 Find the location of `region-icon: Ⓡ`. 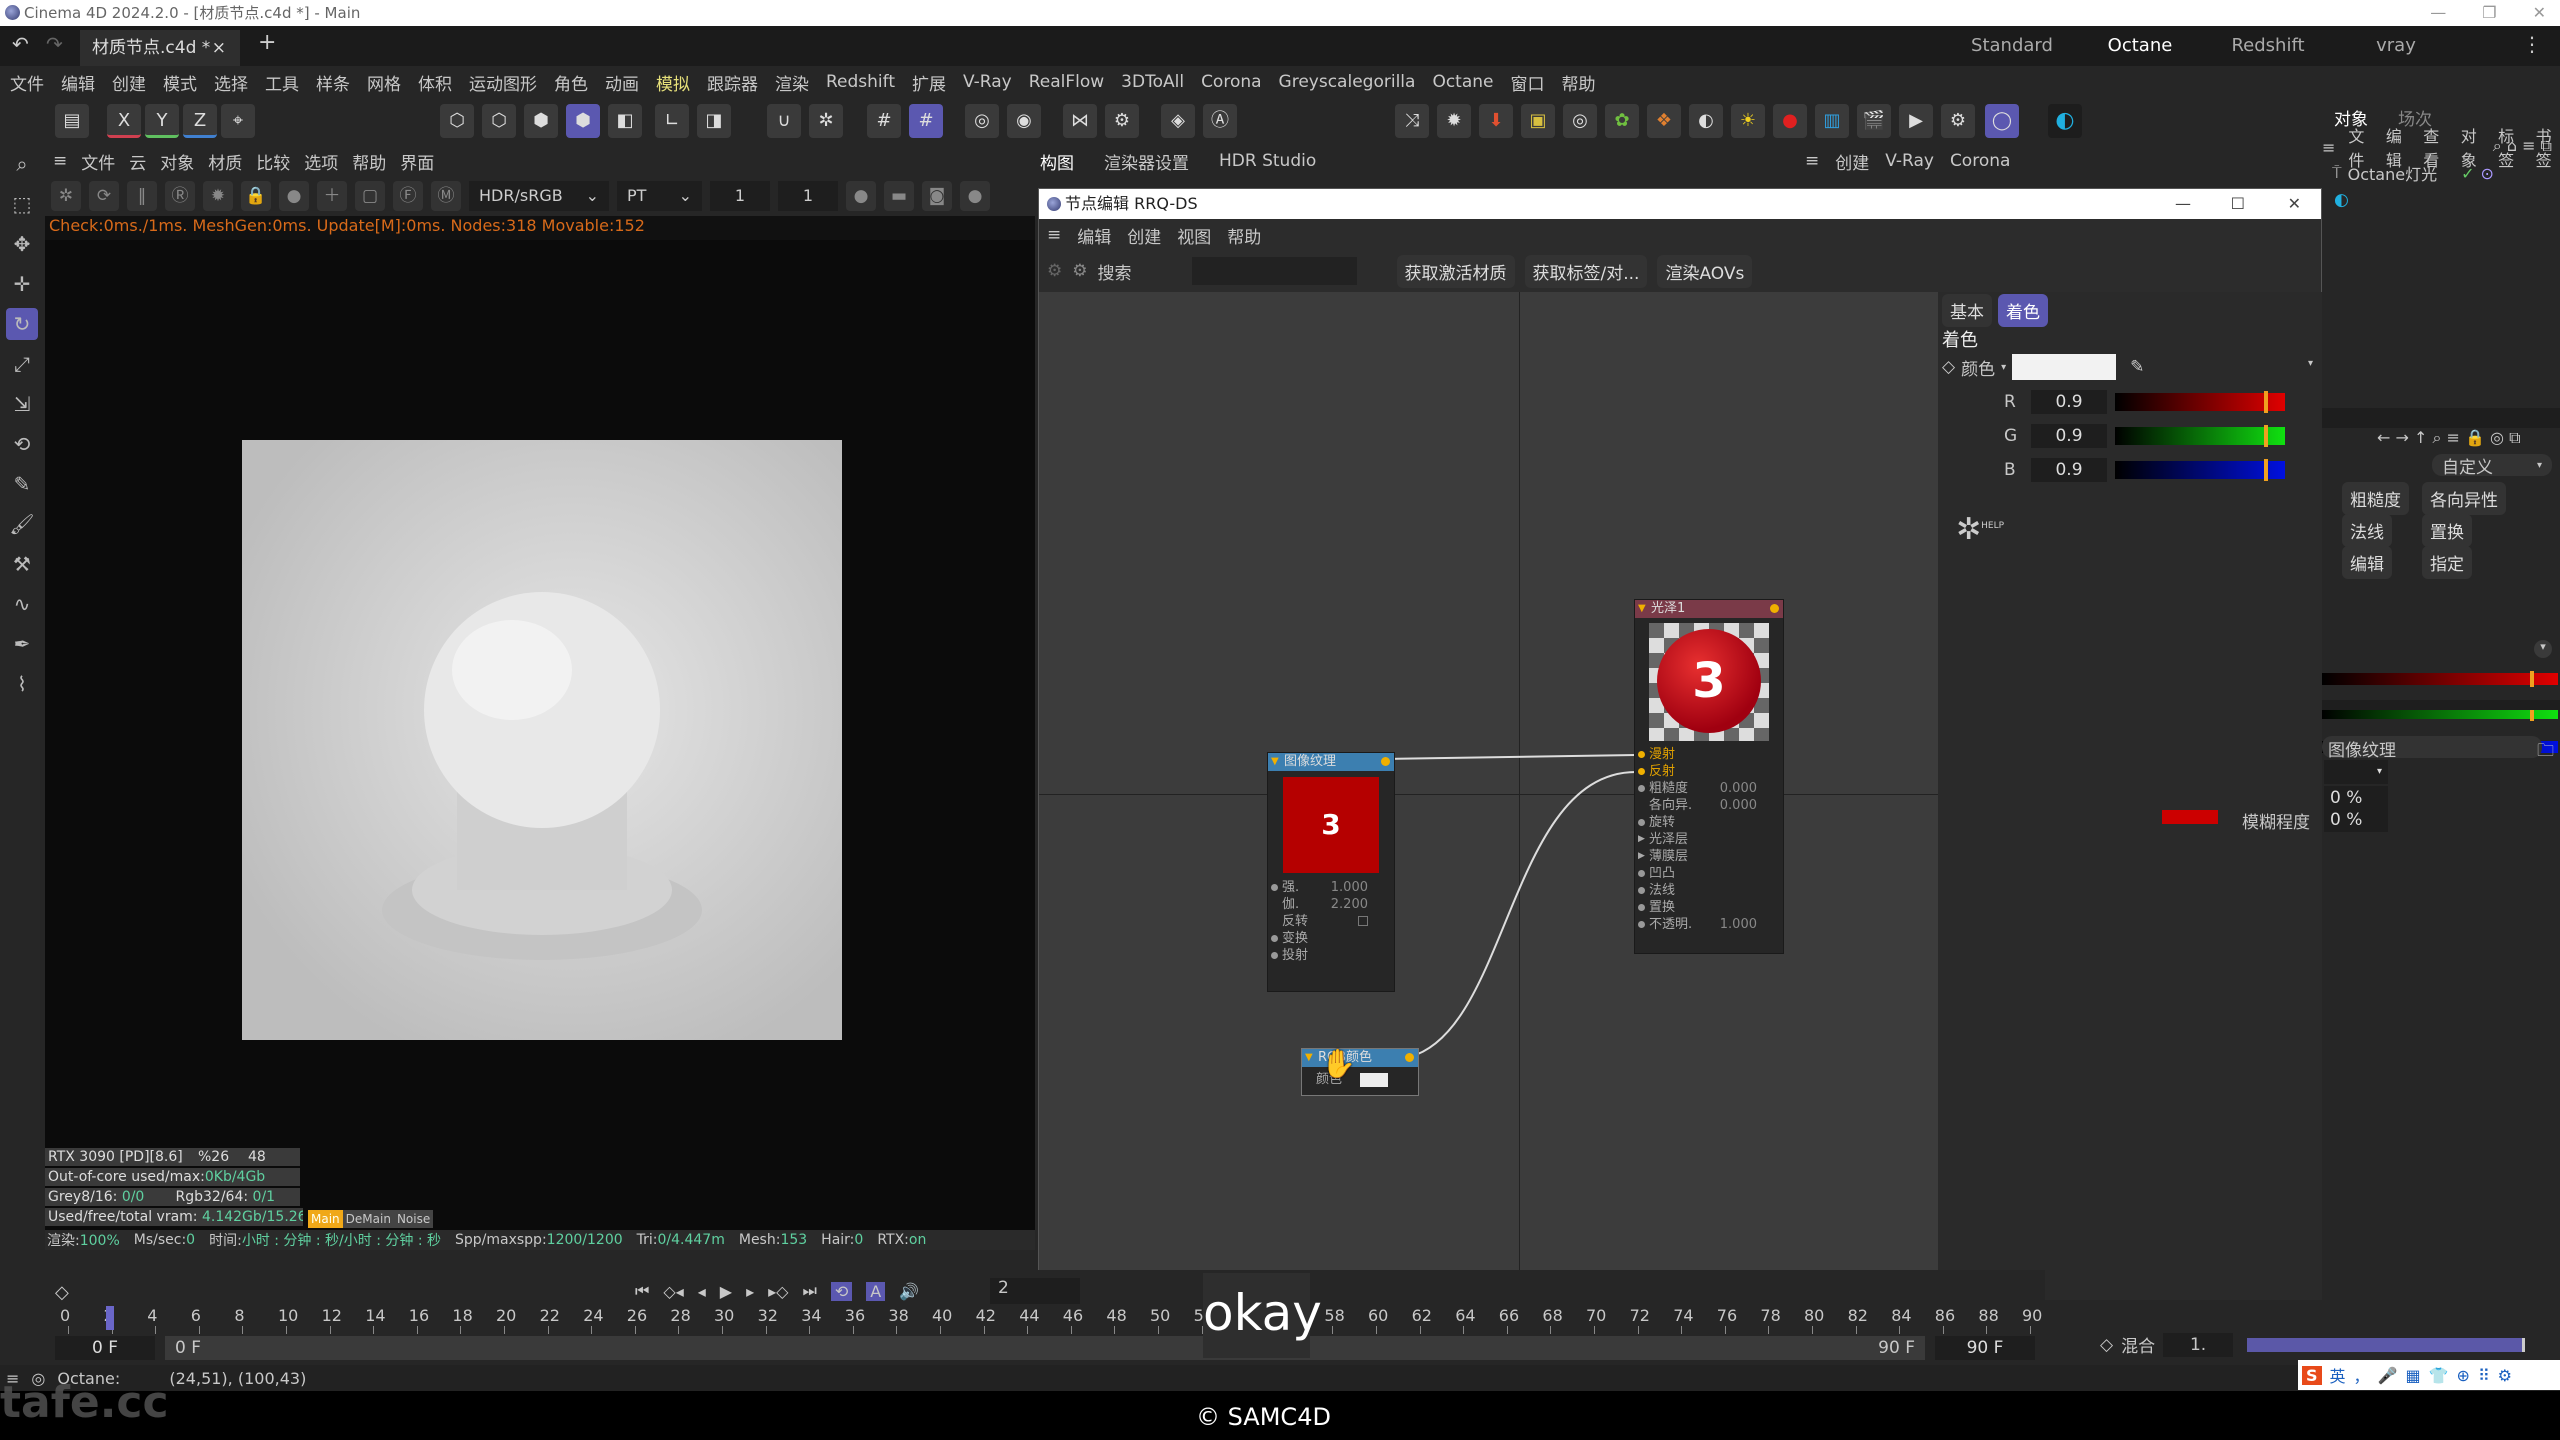

region-icon: Ⓡ is located at coordinates (180, 196).